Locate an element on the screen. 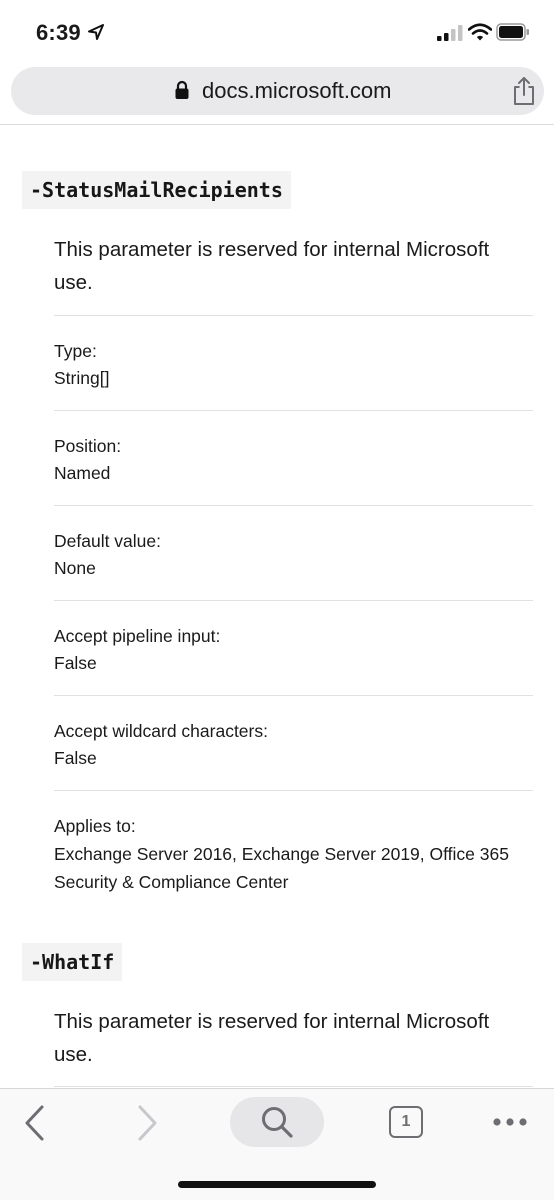  lock-icon is located at coordinates (182, 89).